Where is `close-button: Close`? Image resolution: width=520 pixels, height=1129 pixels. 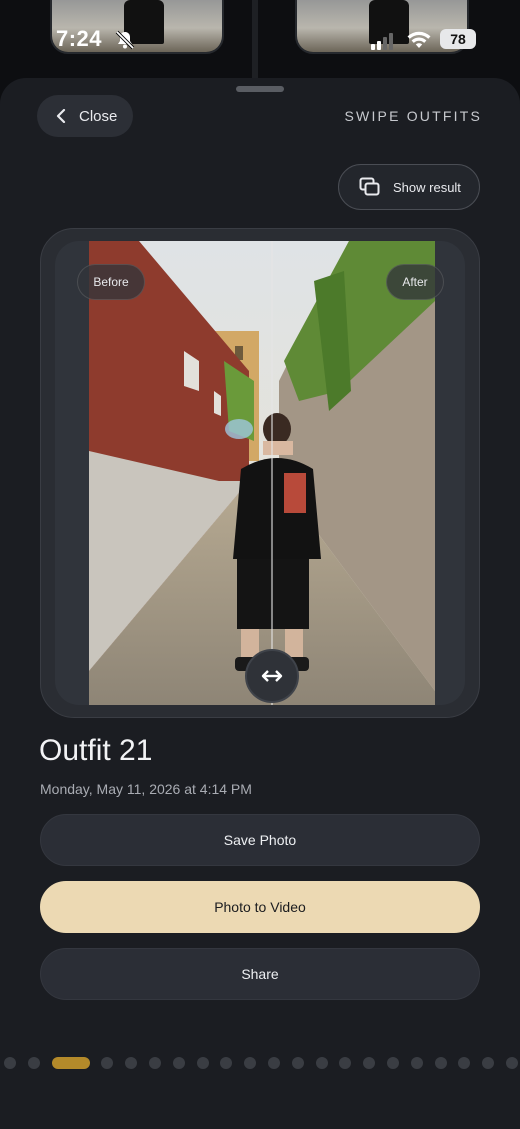 close-button: Close is located at coordinates (85, 116).